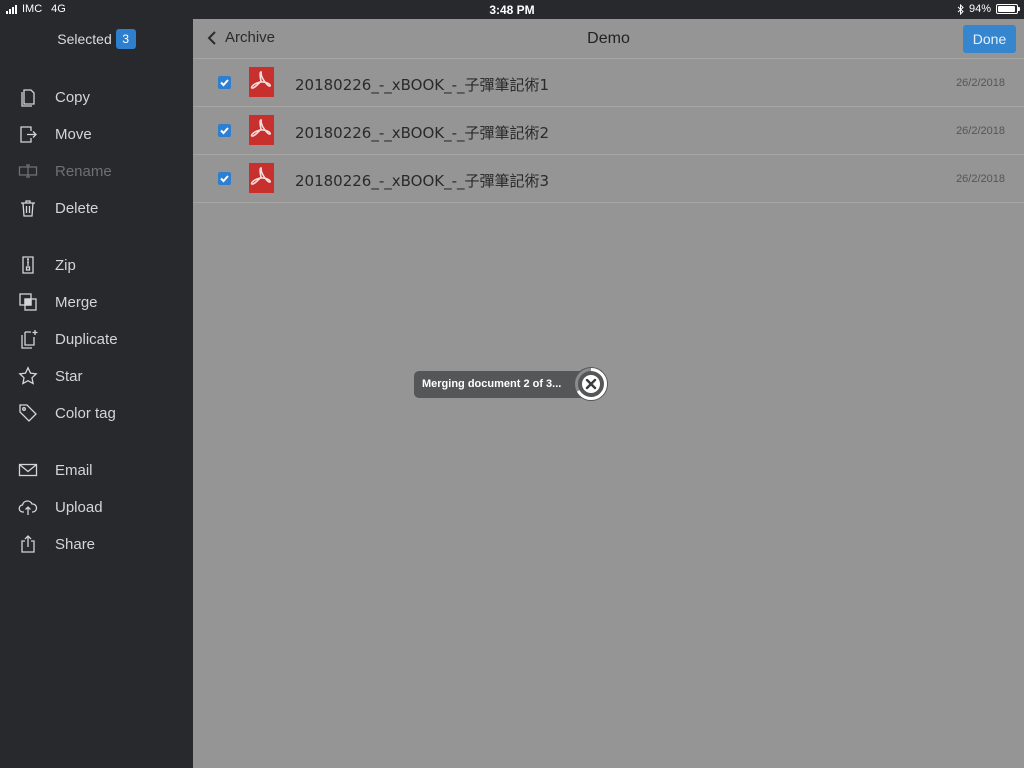 The width and height of the screenshot is (1024, 768). I want to click on menu-color-tag: Color tag, so click(96, 413).